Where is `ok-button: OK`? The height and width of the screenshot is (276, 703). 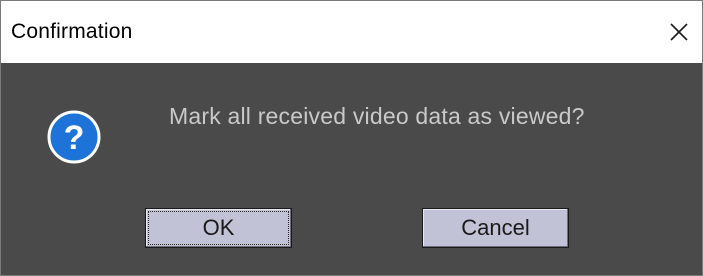
ok-button: OK is located at coordinates (218, 228).